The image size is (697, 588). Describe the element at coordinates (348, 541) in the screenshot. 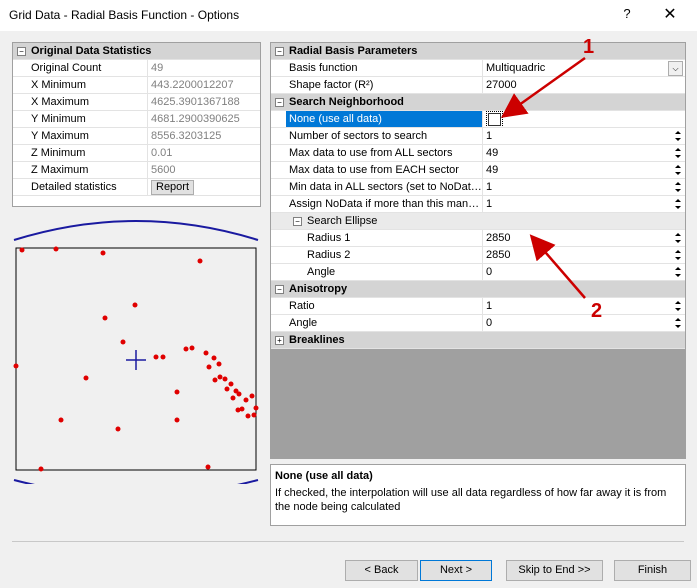

I see `footer-separator` at that location.